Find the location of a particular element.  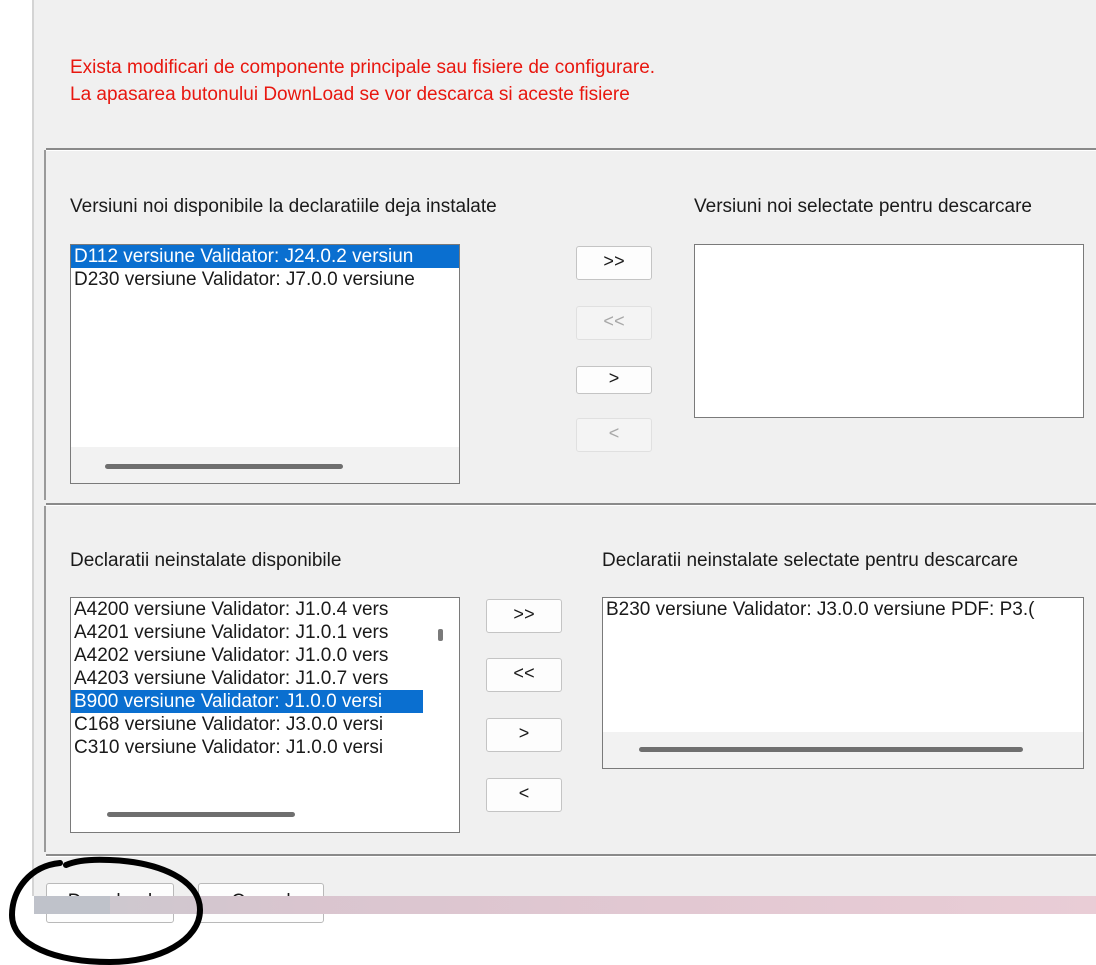

hand-drawn-circle is located at coordinates (106, 910).